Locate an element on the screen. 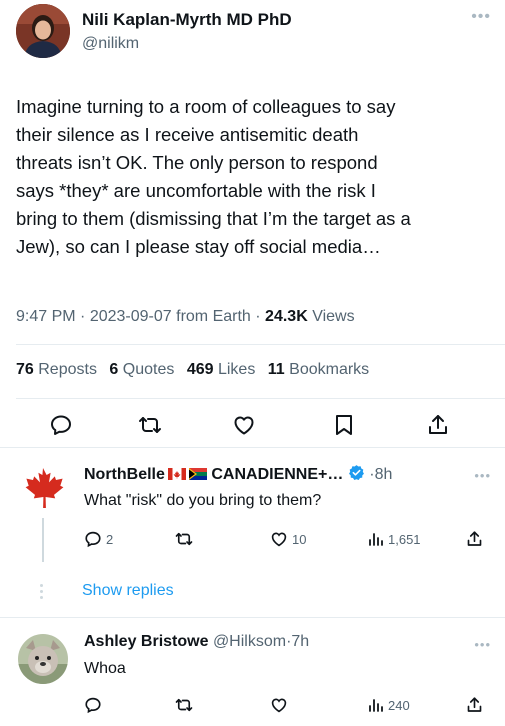 Image resolution: width=505 pixels, height=726 pixels. reply-action-bar: 2 10 1,651 is located at coordinates (292, 539).